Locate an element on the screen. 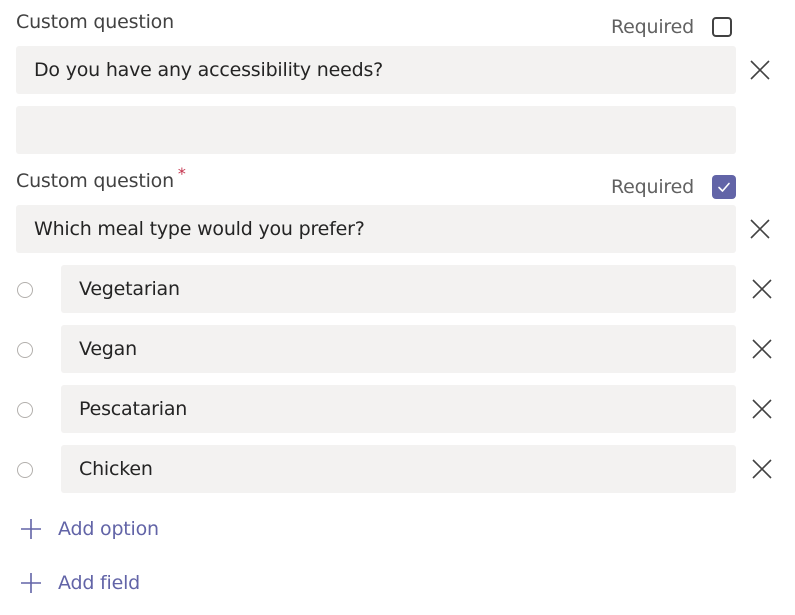 The width and height of the screenshot is (795, 615). question-2-required-toggle: Required is located at coordinates (673, 187).